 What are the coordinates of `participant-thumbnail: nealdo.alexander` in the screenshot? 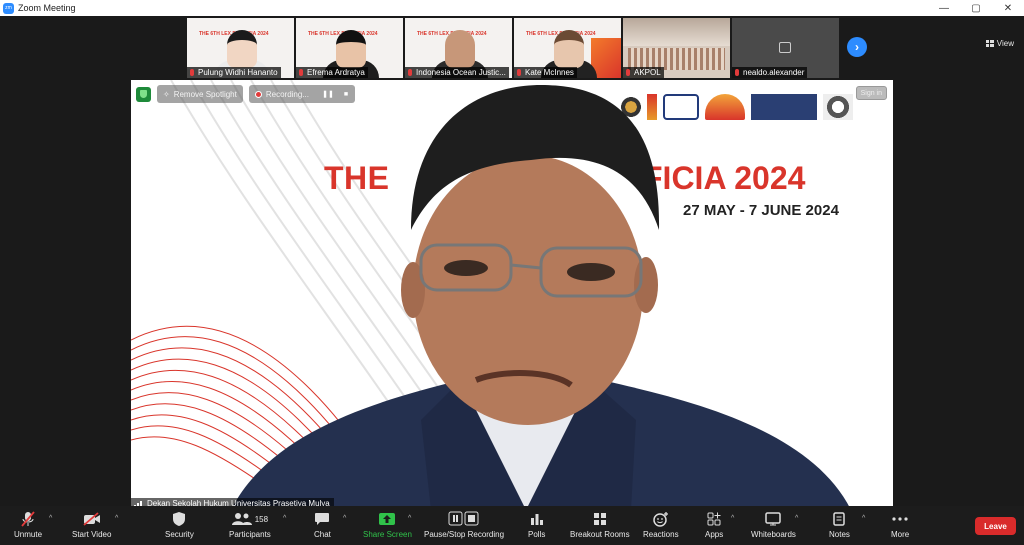 It's located at (785, 48).